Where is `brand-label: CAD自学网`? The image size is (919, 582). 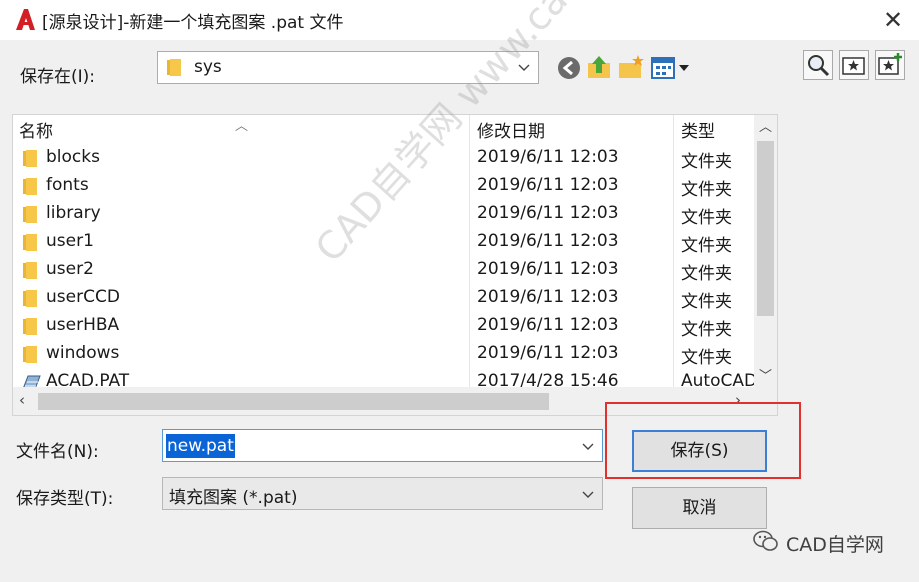
brand-label: CAD自学网 is located at coordinates (835, 545).